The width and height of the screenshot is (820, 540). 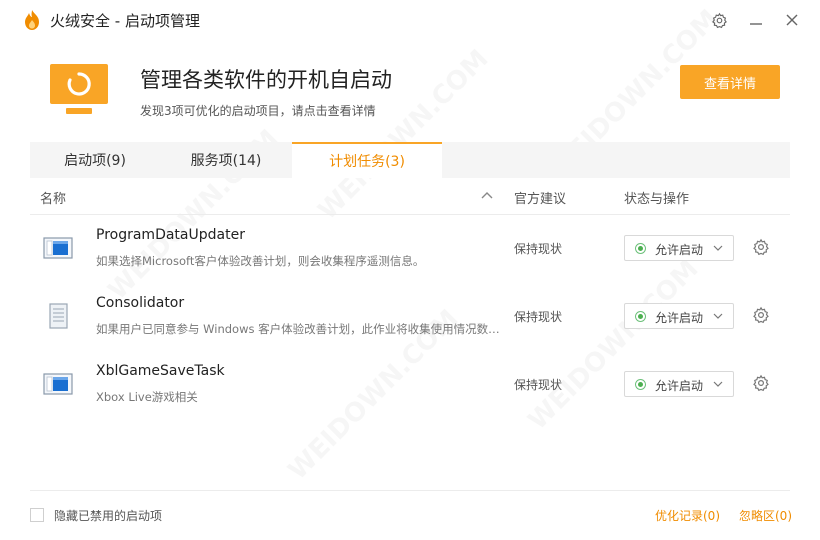 I want to click on page-title: 管理各类软件的开机自启动, so click(x=266, y=80).